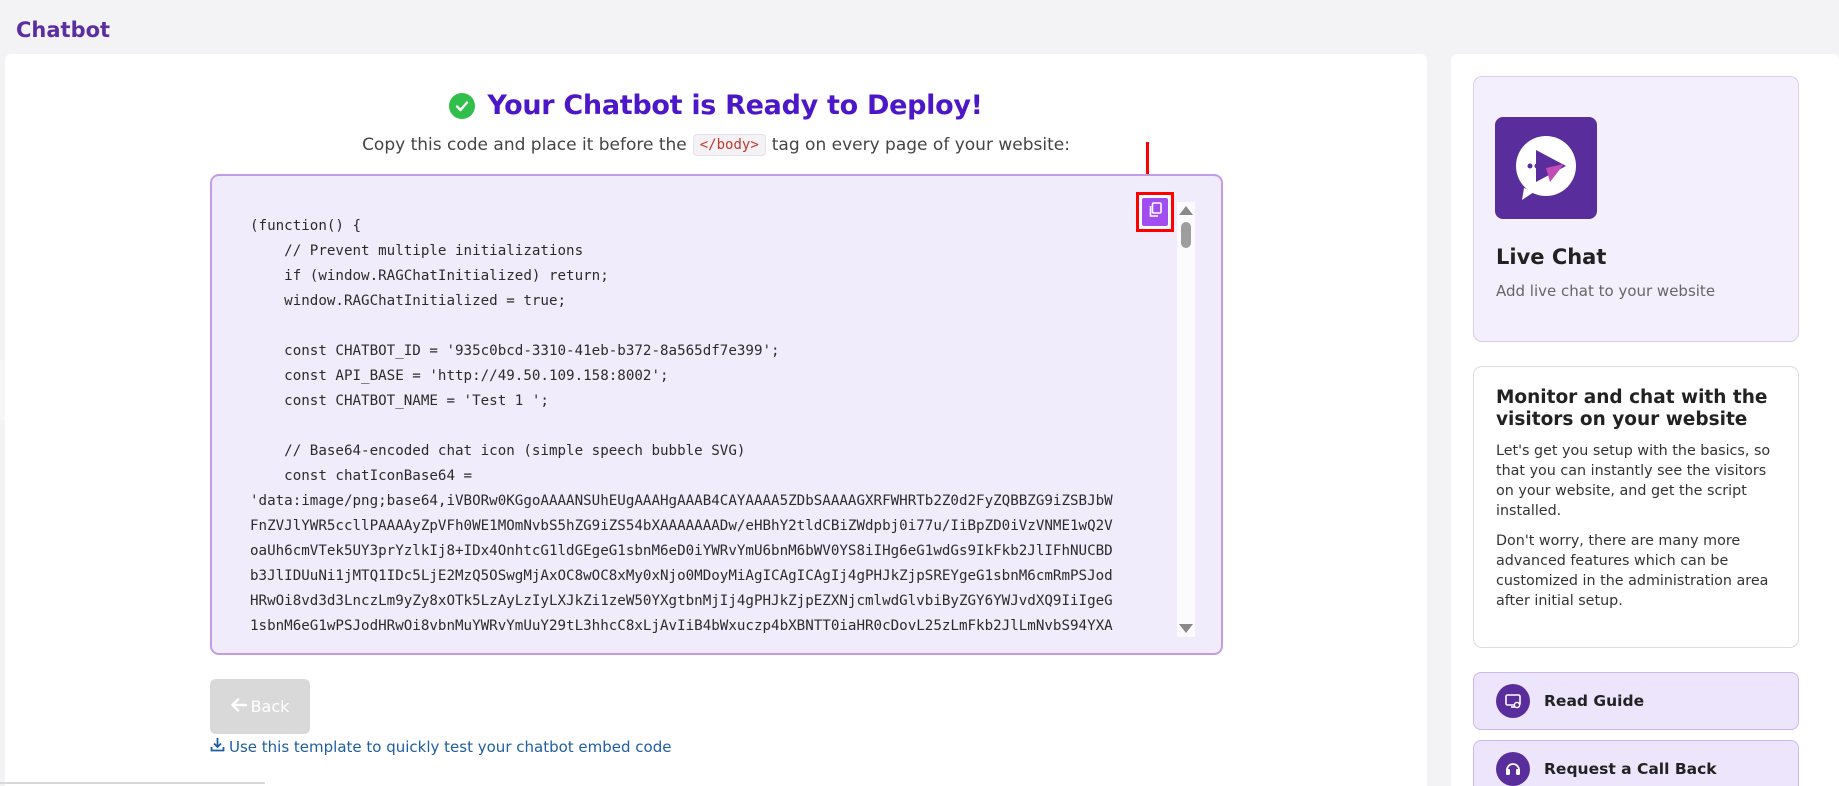  I want to click on guide-book-icon, so click(1513, 701).